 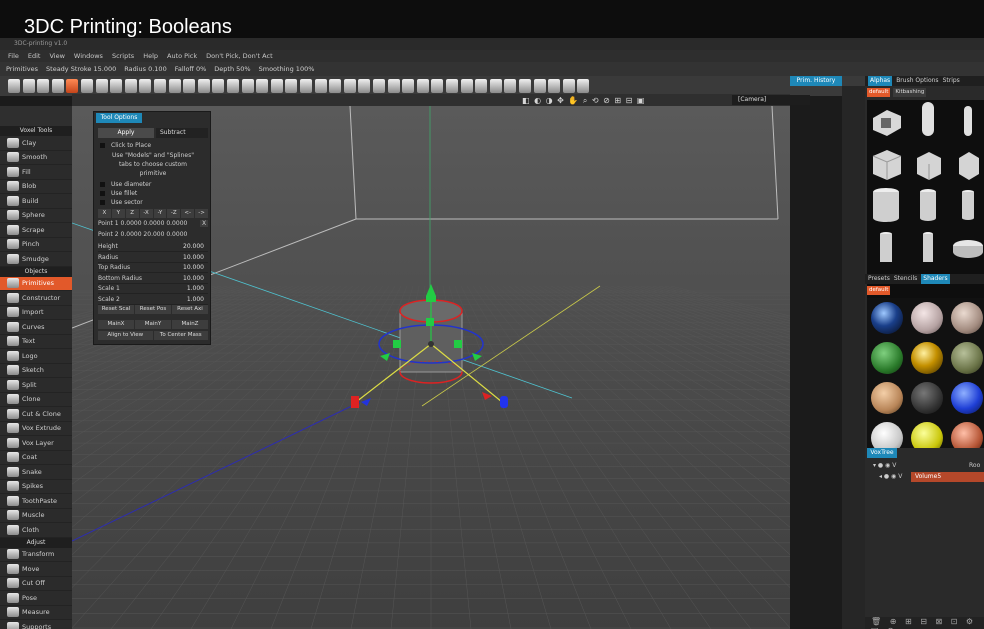 What do you see at coordinates (153, 300) in the screenshot?
I see `param-scale-2: Scale 2 1.000` at bounding box center [153, 300].